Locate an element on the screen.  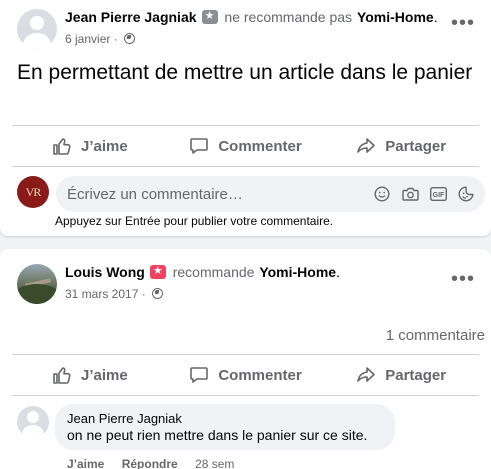
recommendation-verb: ne recommande pas is located at coordinates (288, 17).